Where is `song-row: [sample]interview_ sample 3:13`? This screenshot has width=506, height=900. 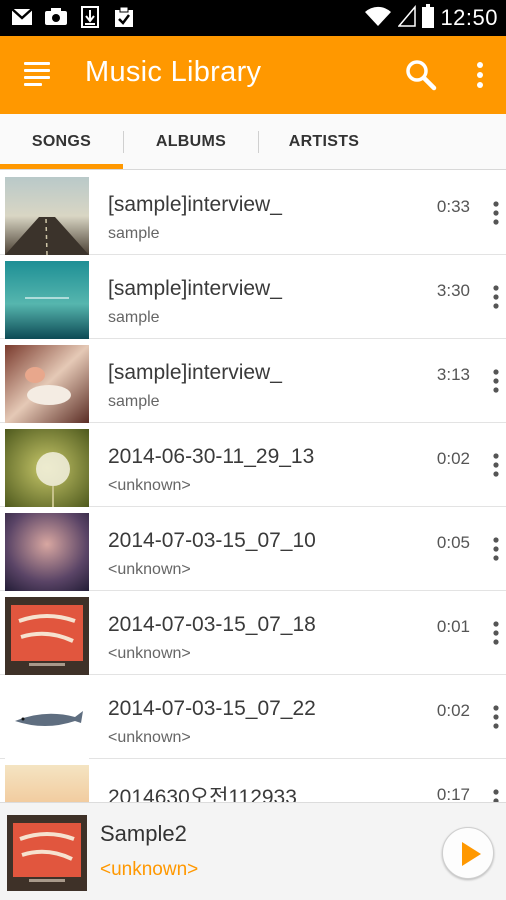
song-row: [sample]interview_ sample 3:13 is located at coordinates (253, 381).